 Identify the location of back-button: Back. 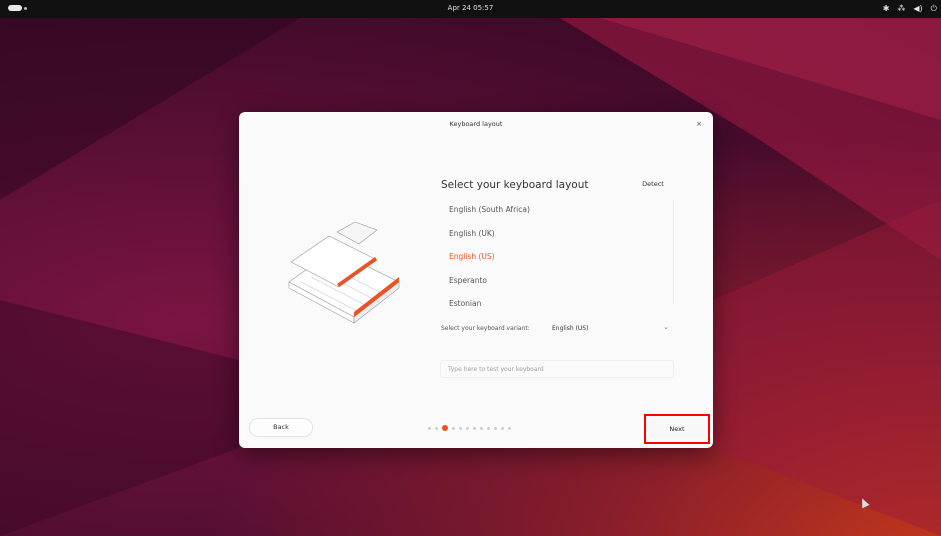
(281, 427).